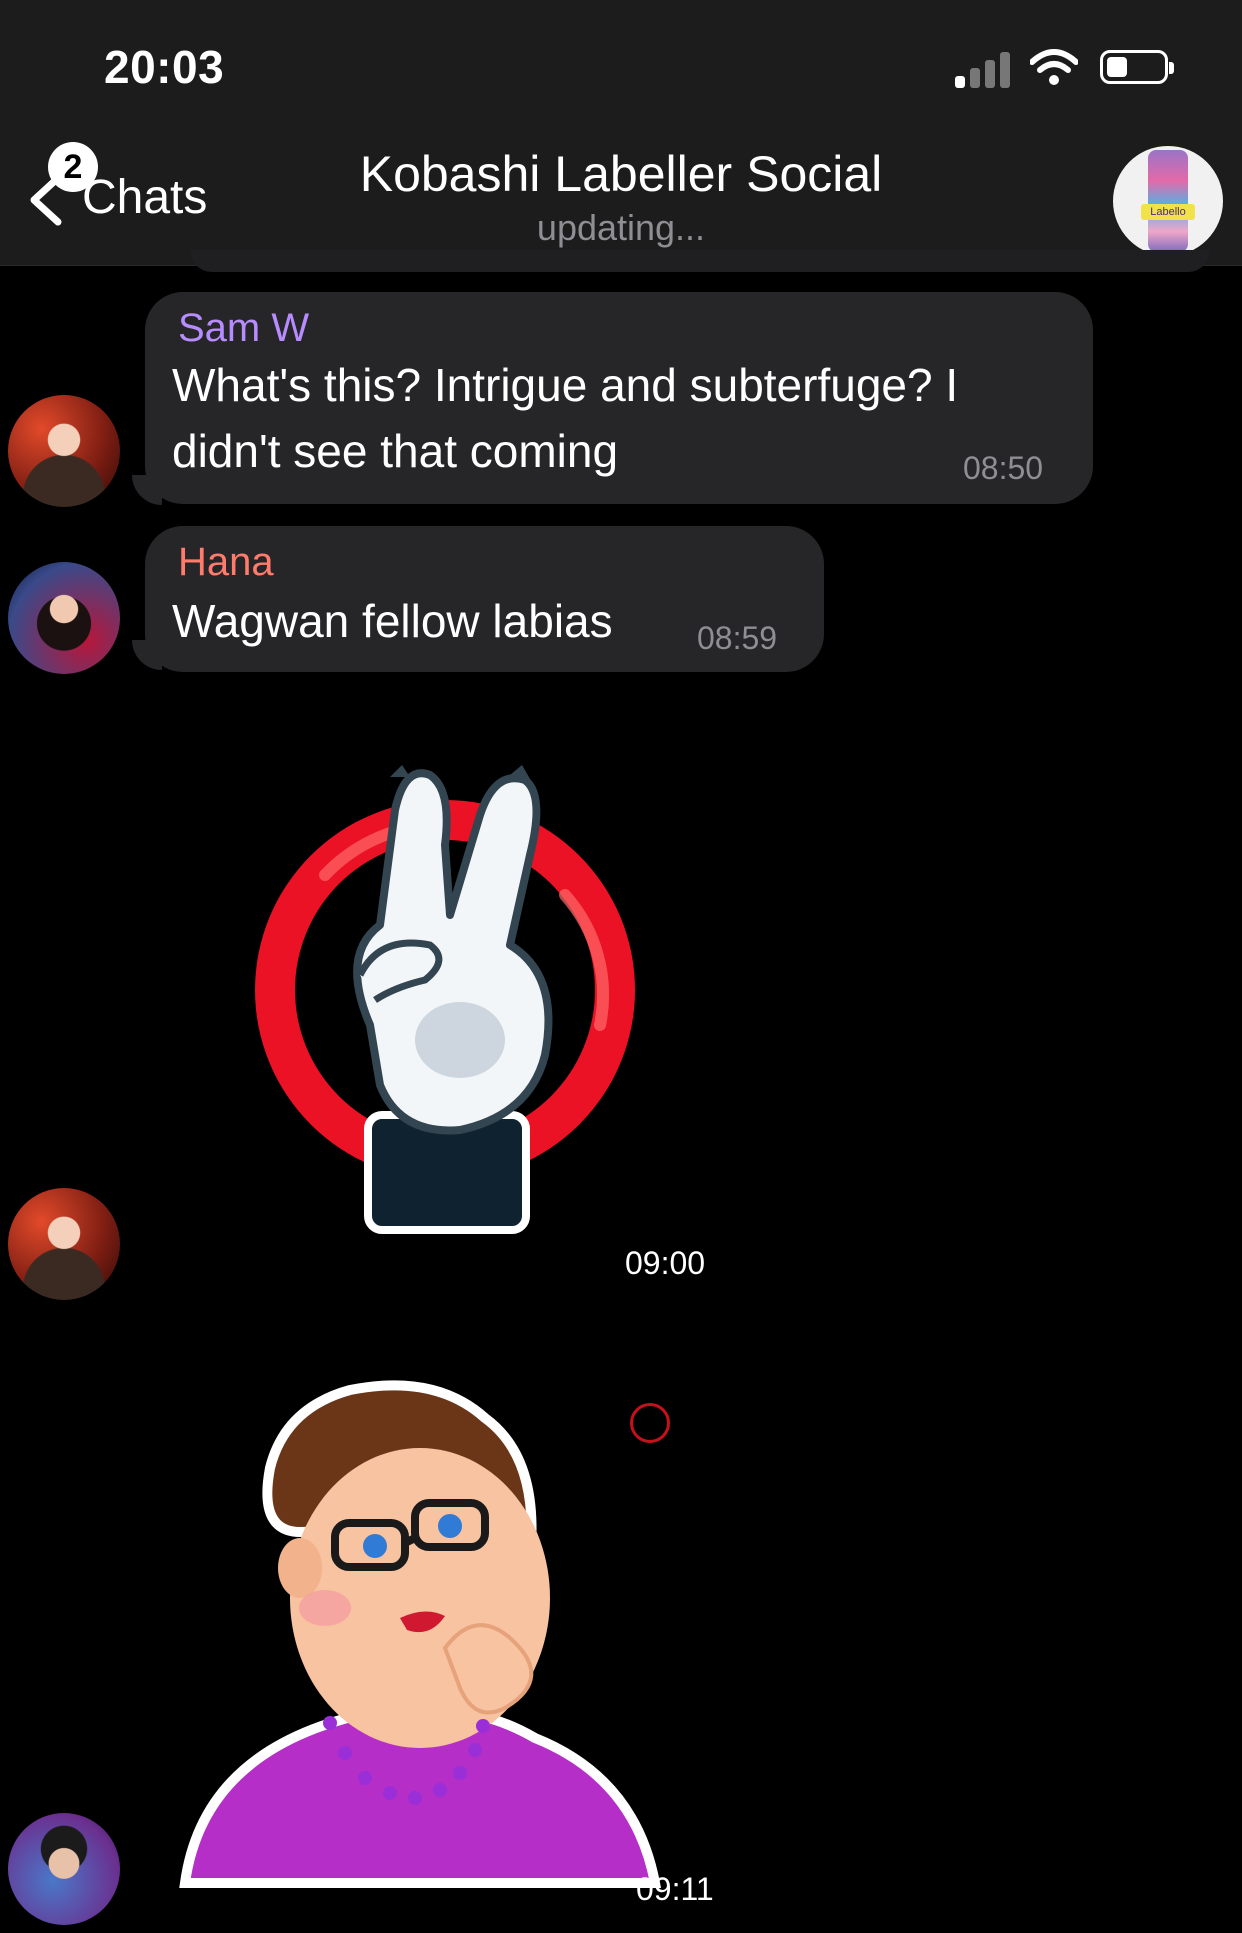 Image resolution: width=1242 pixels, height=1933 pixels. I want to click on message-text: Wagwan fellow labias, so click(392, 621).